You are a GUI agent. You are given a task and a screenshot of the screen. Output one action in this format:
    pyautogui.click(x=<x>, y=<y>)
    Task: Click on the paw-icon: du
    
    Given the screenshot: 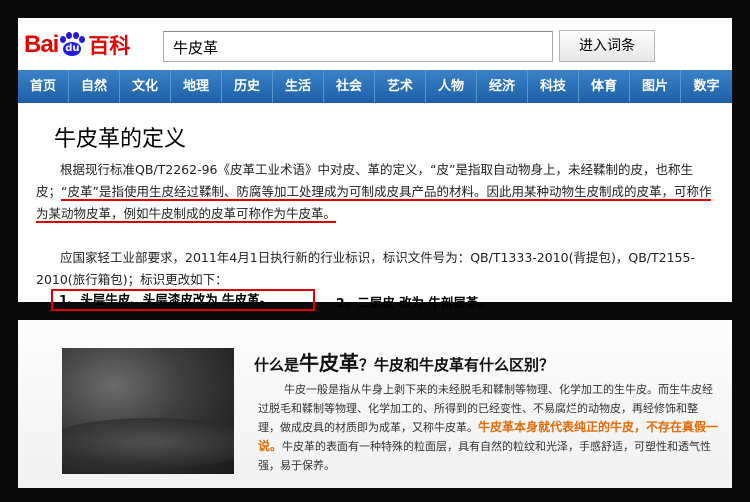 What is the action you would take?
    pyautogui.click(x=72, y=45)
    